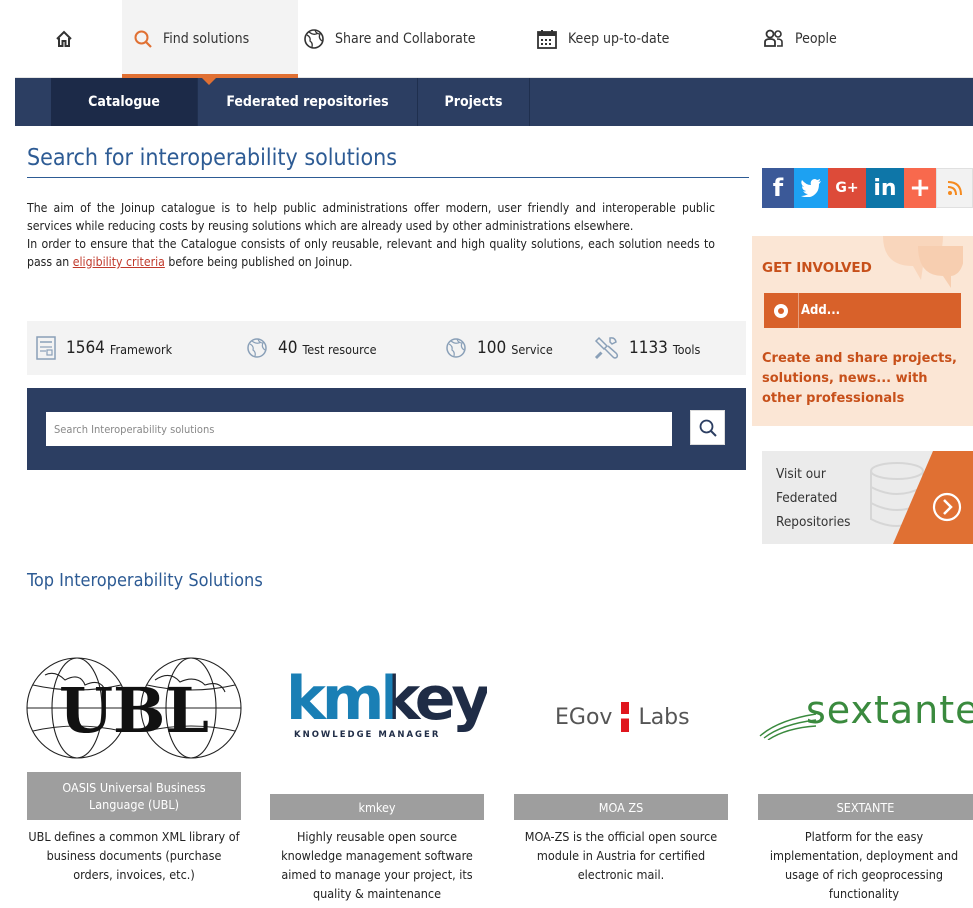 The width and height of the screenshot is (973, 908). What do you see at coordinates (308, 102) in the screenshot?
I see `subnav-federated-repositories: Federated repositories` at bounding box center [308, 102].